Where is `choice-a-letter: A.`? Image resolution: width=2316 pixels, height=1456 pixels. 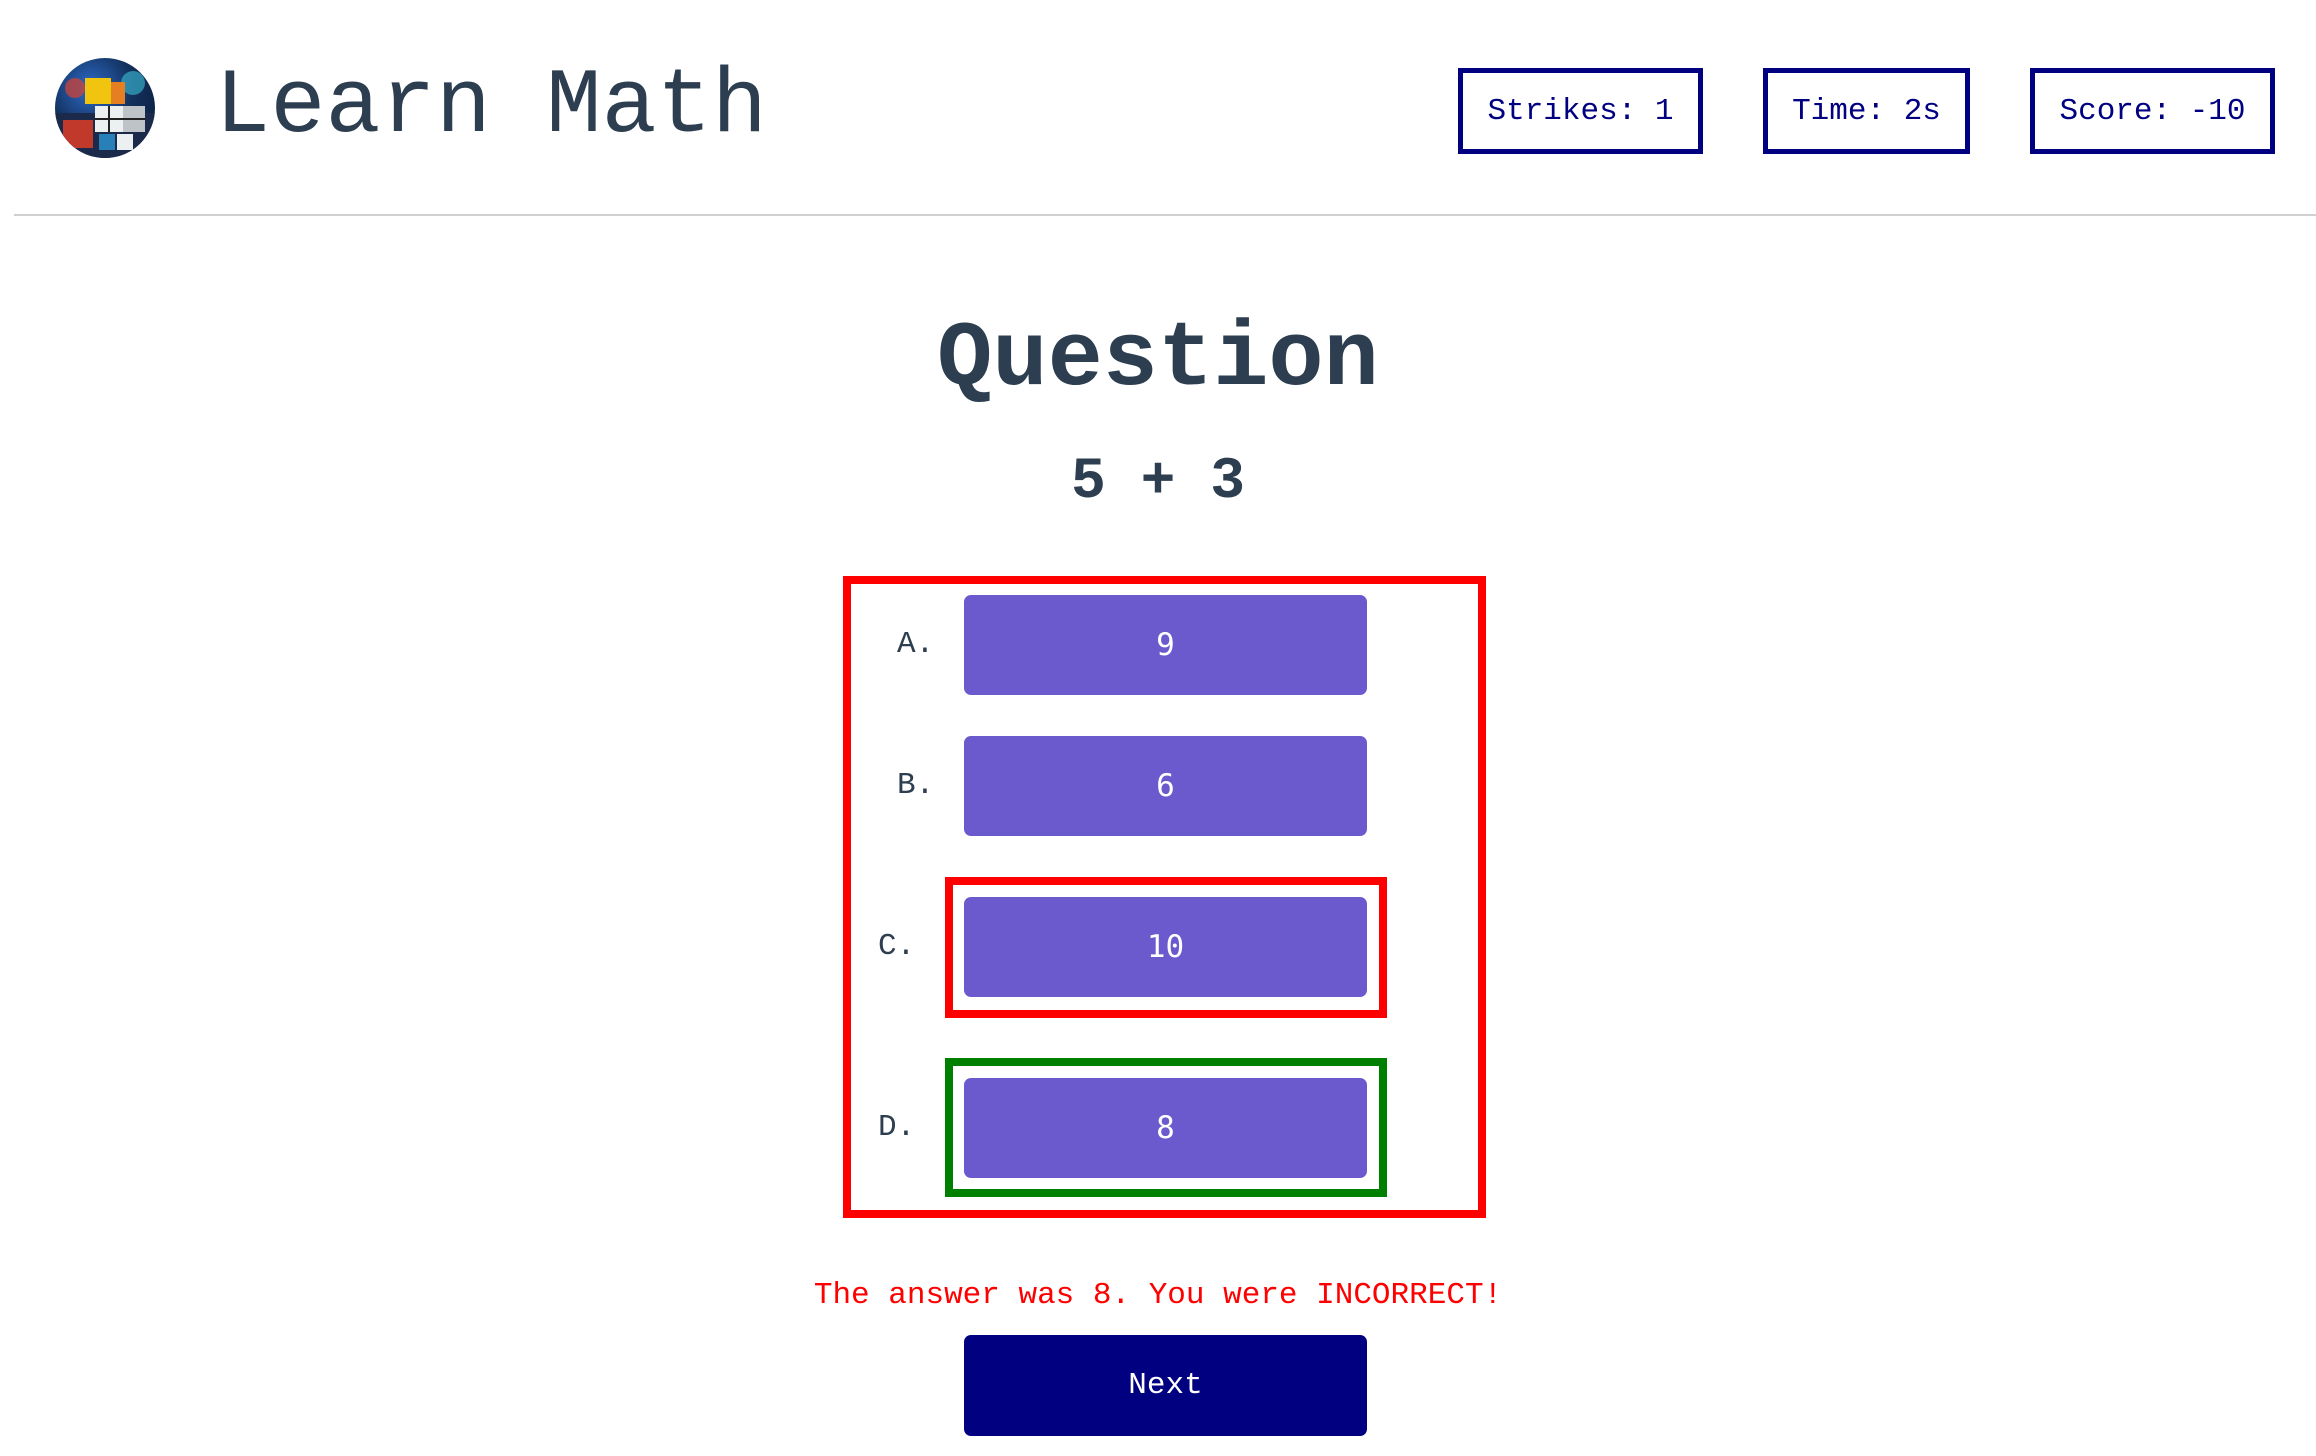
choice-a-letter: A. is located at coordinates (916, 644).